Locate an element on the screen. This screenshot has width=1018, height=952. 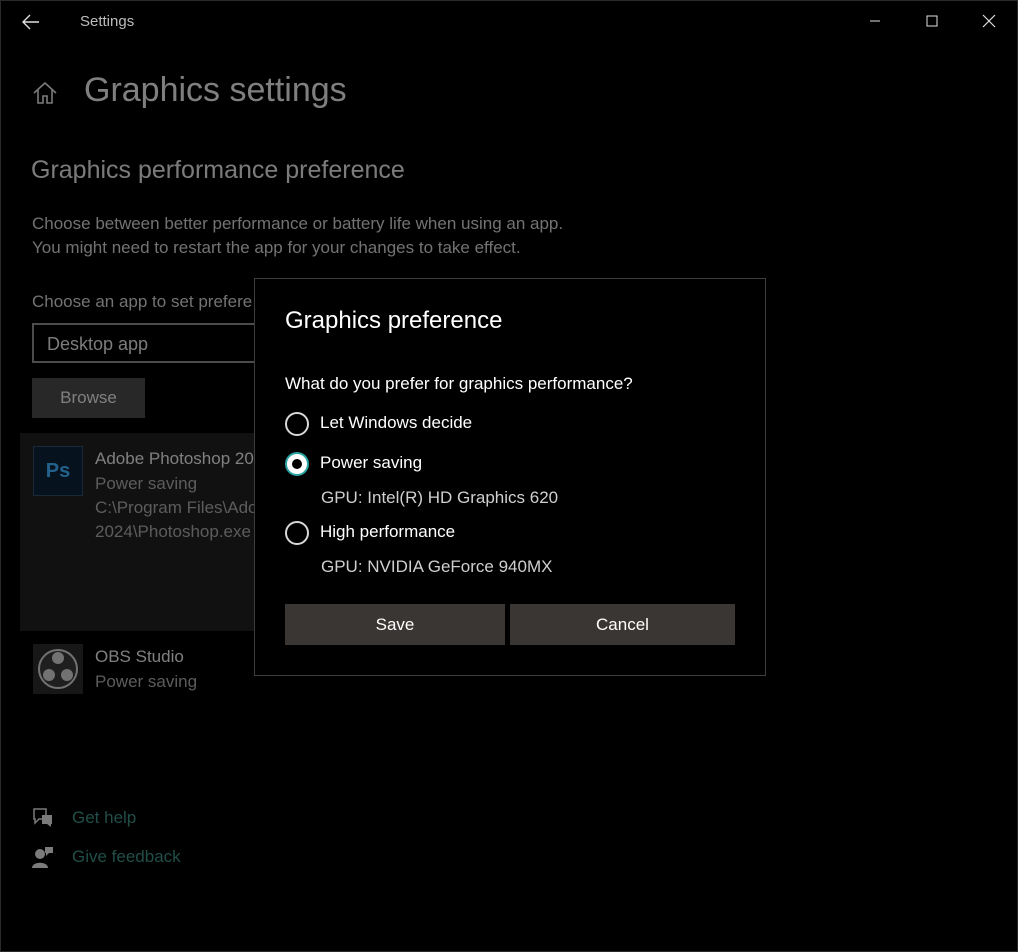
minimize-icon is located at coordinates (875, 21).